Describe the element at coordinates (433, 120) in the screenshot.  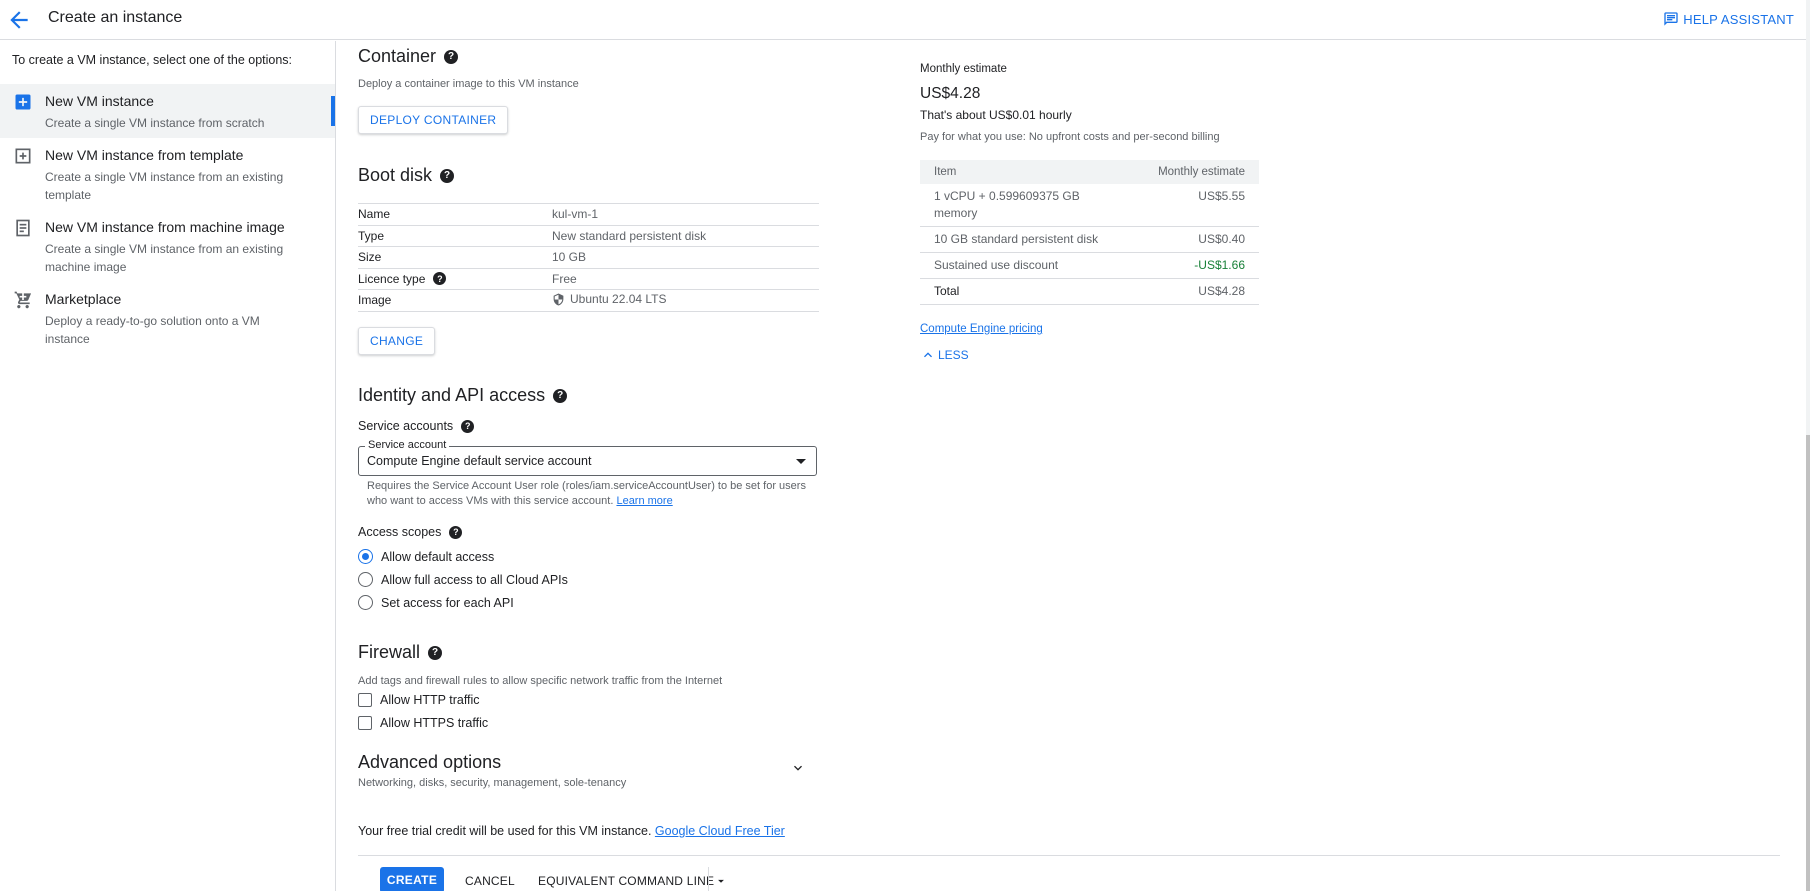
I see `deploy-container-button: DEPLOY CONTAINER` at that location.